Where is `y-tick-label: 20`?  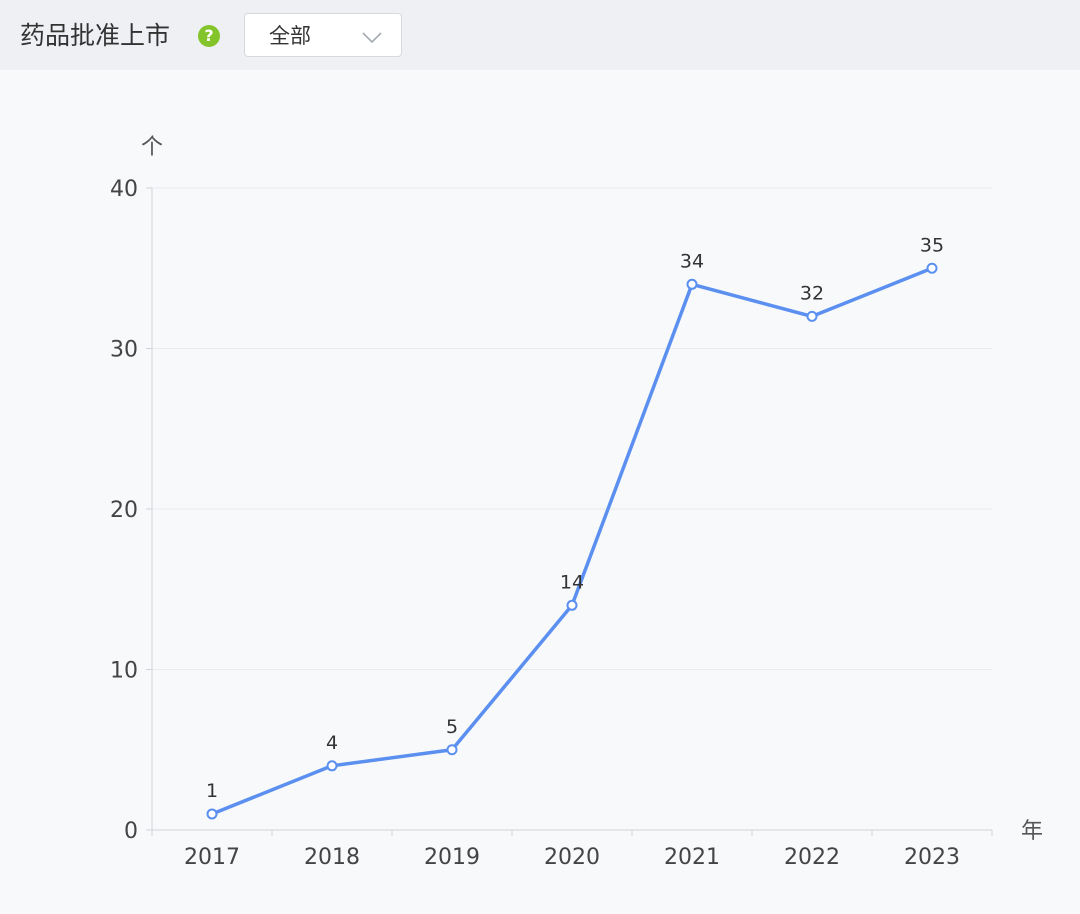
y-tick-label: 20 is located at coordinates (124, 510).